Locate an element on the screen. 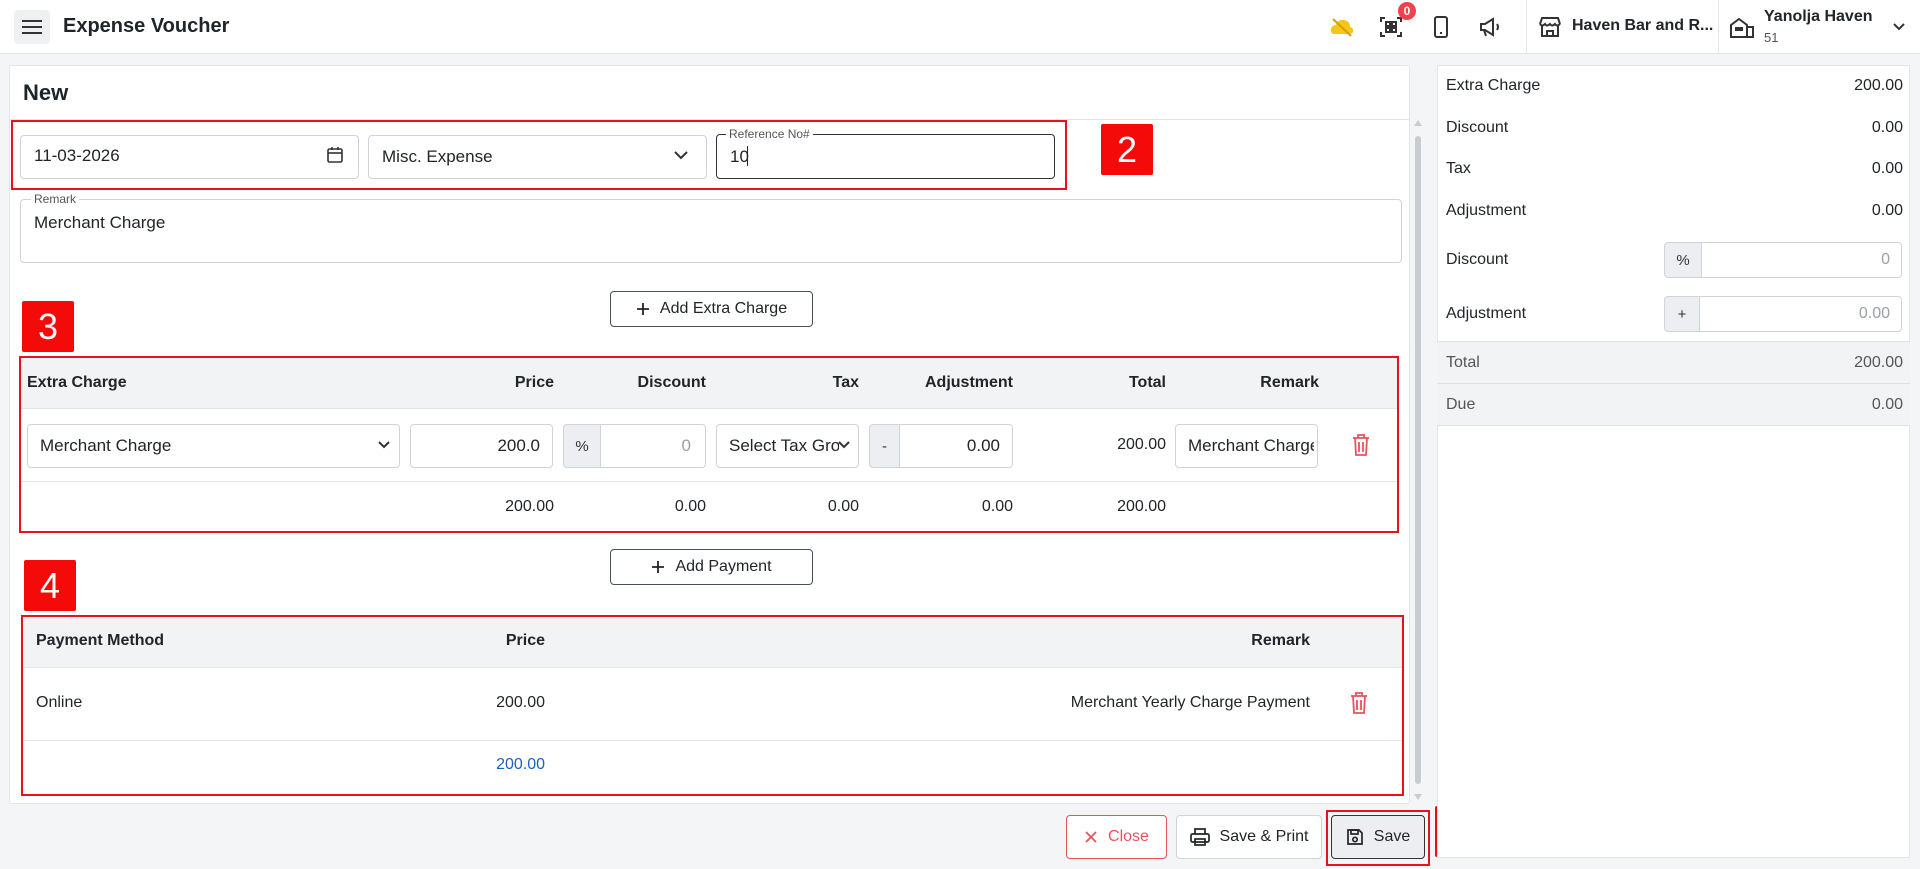 Image resolution: width=1920 pixels, height=869 pixels. qr-scan-icon is located at coordinates (1391, 27).